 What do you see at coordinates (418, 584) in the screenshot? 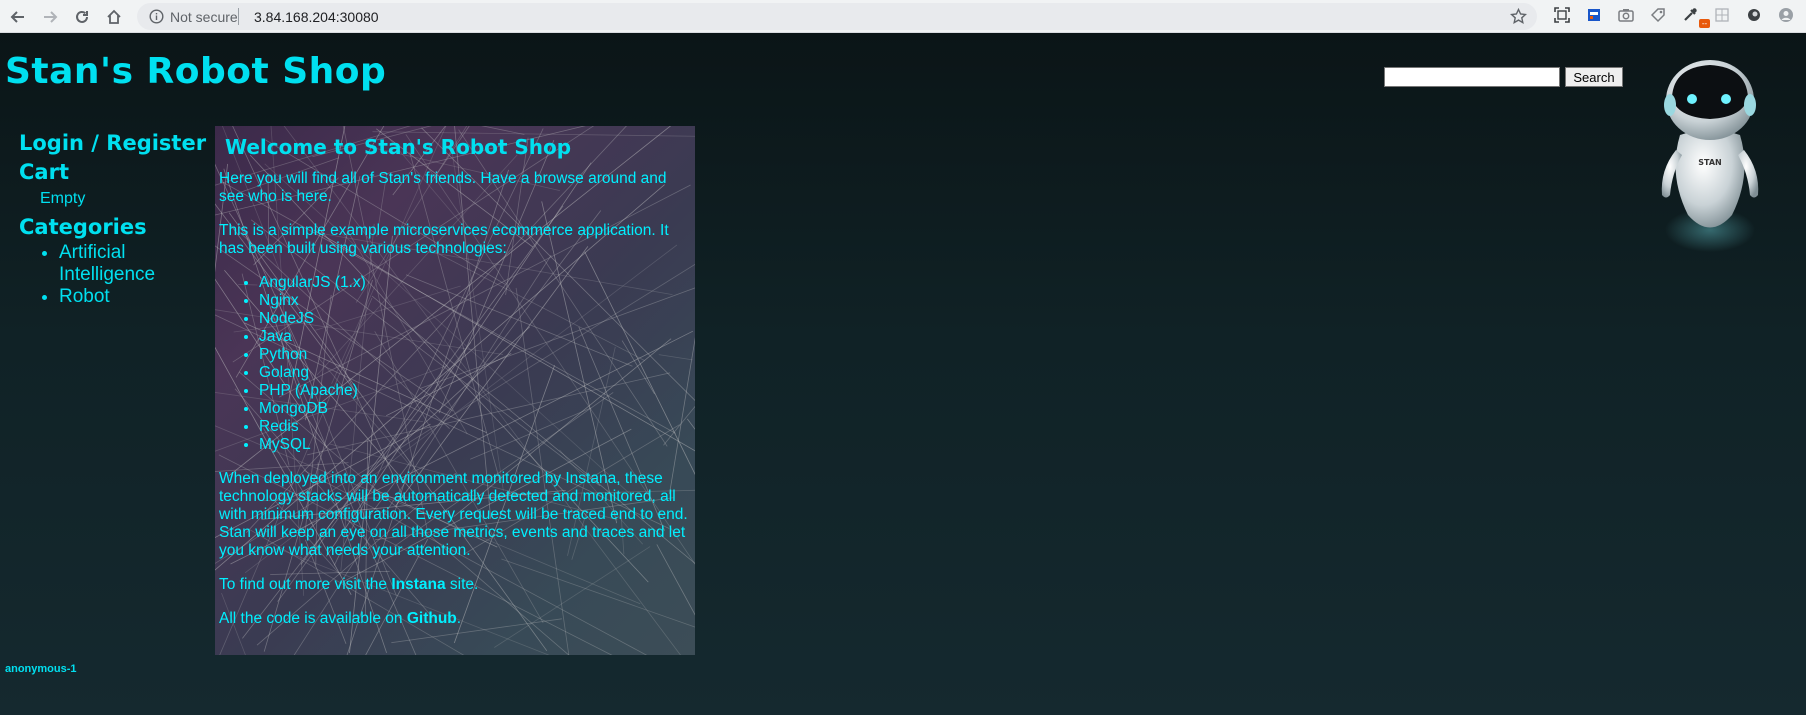
I see `instana-link: Instana` at bounding box center [418, 584].